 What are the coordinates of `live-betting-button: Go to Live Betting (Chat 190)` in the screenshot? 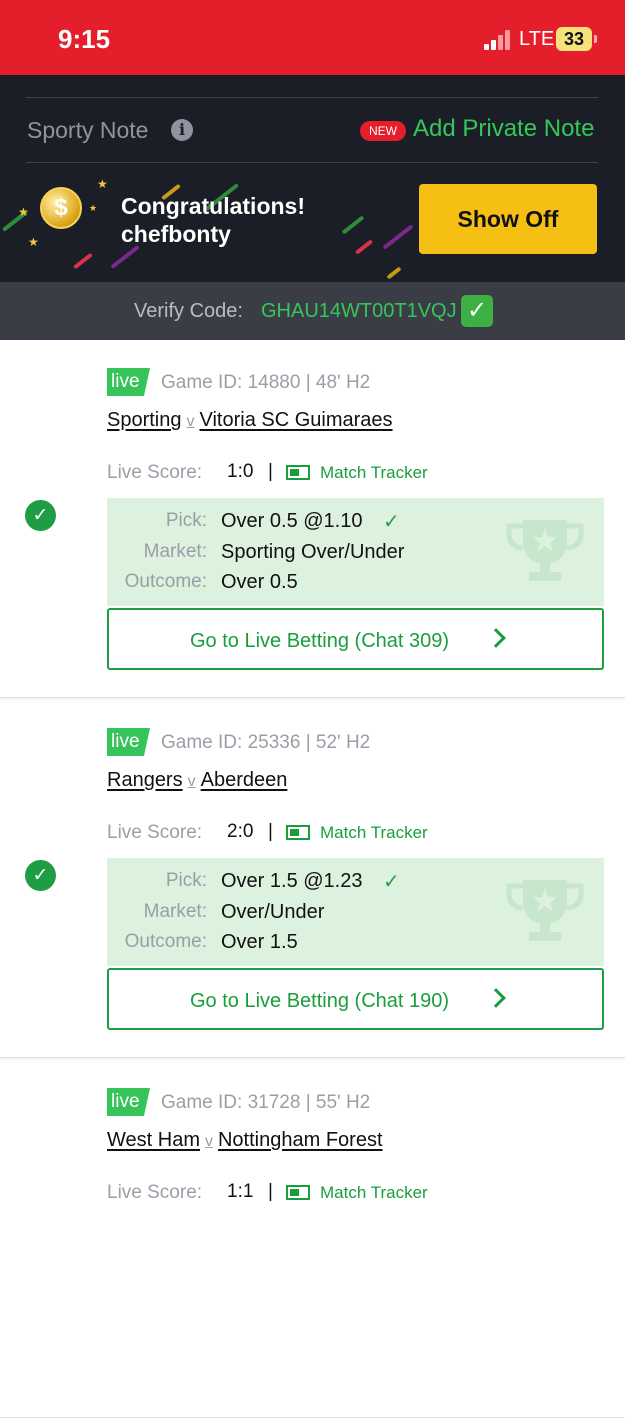 It's located at (355, 999).